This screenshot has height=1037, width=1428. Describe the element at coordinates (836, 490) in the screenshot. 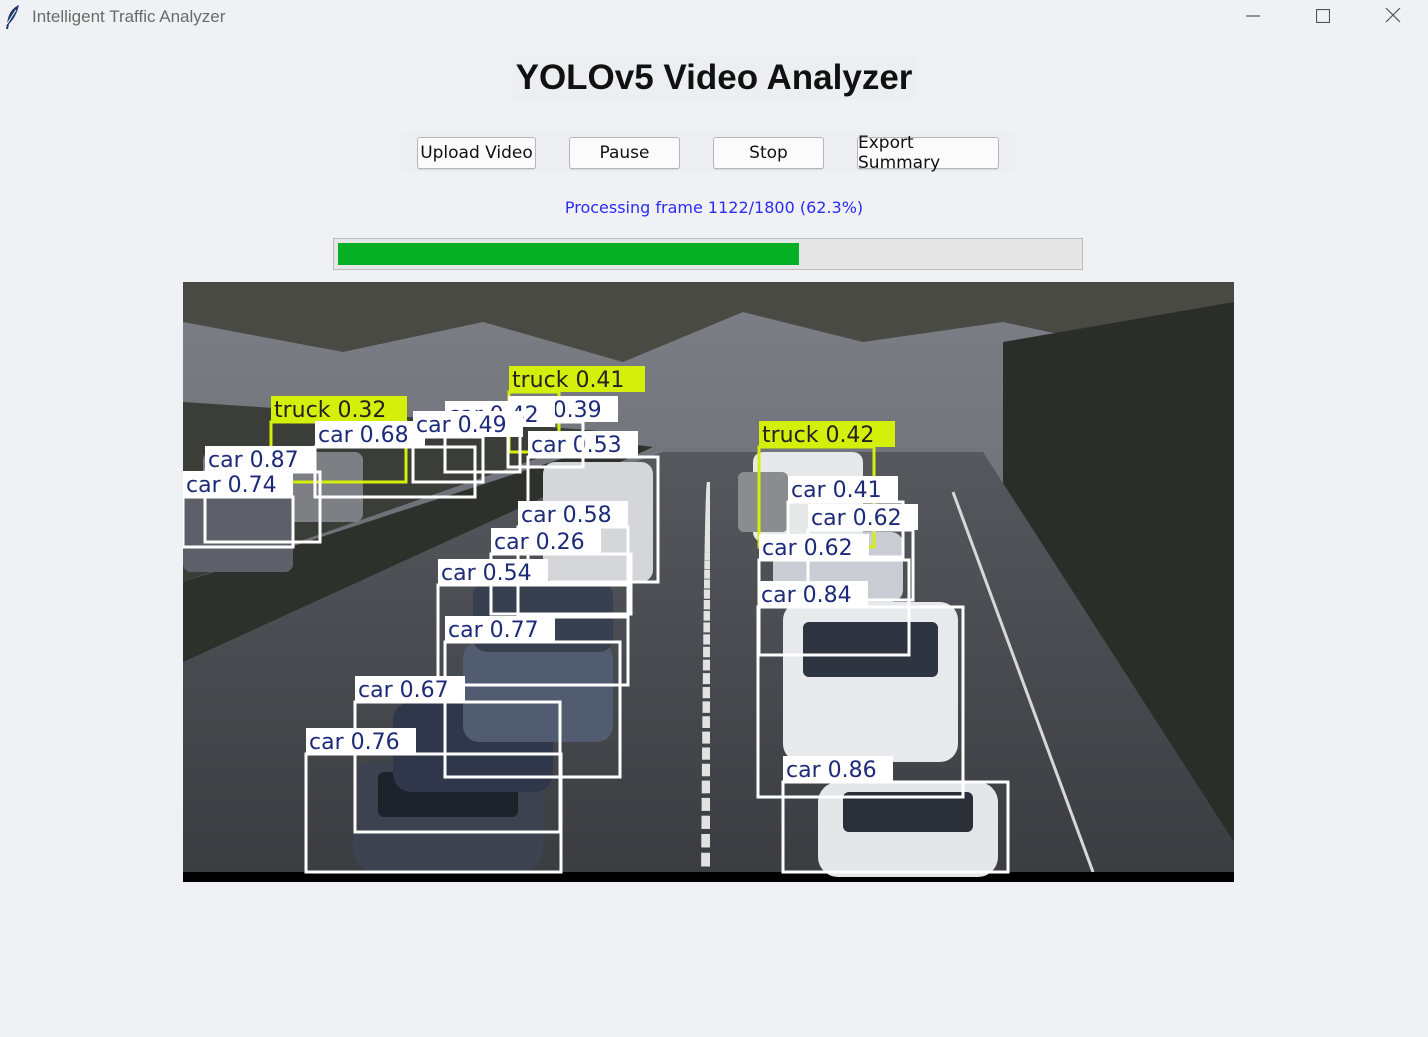

I see `detection-label: car 0.41` at that location.